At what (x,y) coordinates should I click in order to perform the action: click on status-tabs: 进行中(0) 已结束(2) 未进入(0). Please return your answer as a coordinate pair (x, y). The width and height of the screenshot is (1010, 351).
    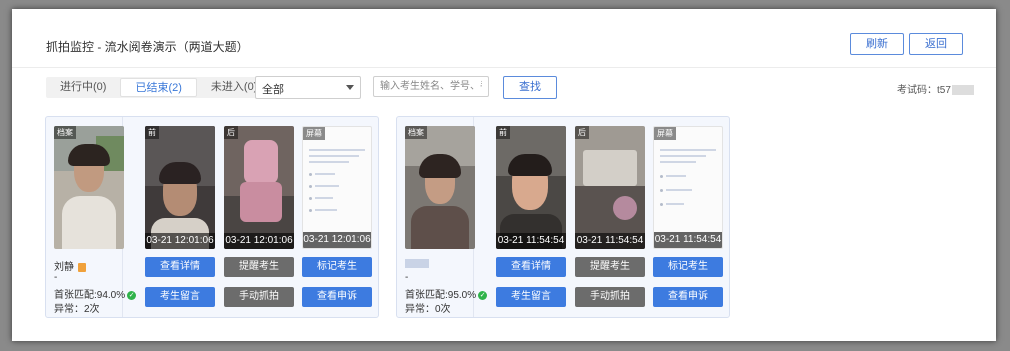
    Looking at the image, I should click on (159, 87).